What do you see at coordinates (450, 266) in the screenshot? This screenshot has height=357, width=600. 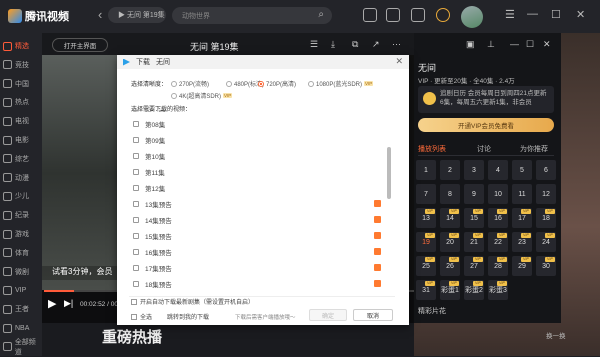 I see `episode-cell: 26 VIP` at bounding box center [450, 266].